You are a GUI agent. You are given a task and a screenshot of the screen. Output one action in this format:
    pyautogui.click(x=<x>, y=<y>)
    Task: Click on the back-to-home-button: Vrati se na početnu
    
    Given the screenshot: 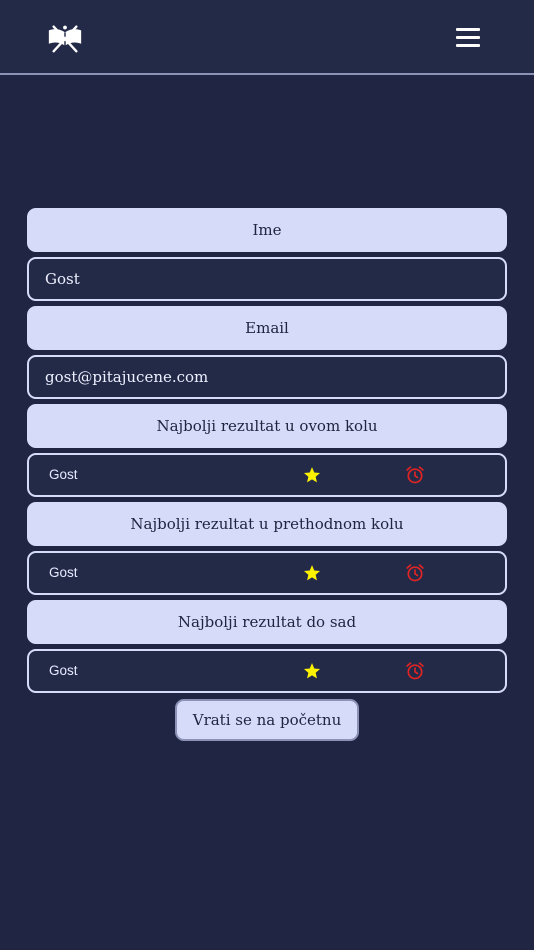 What is the action you would take?
    pyautogui.click(x=267, y=720)
    